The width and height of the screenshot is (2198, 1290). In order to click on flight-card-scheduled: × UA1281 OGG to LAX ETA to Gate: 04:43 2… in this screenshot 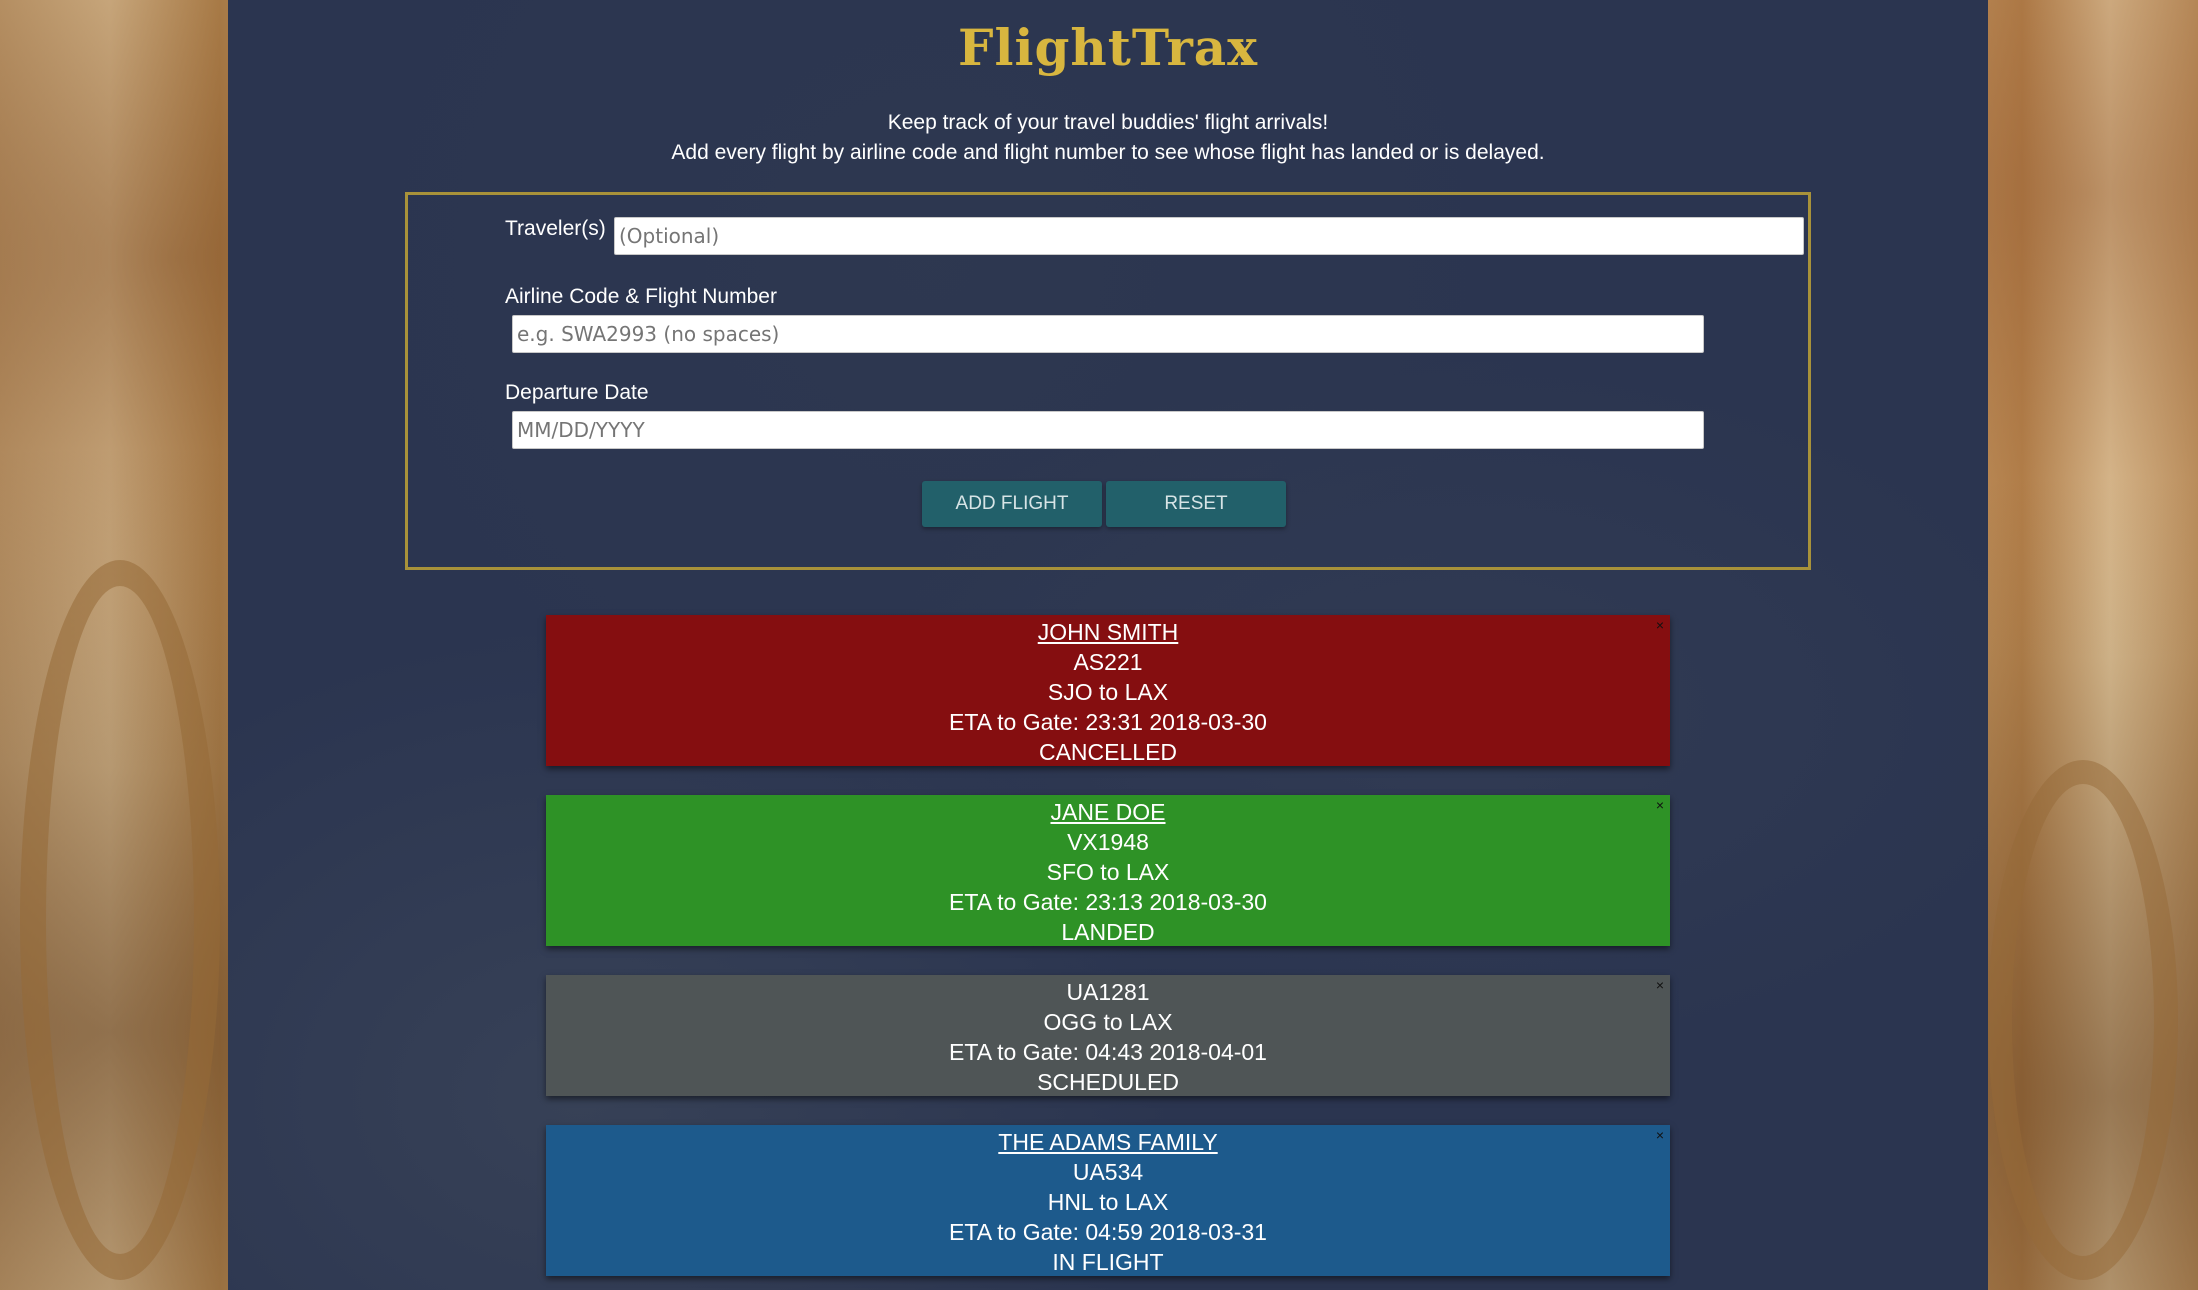, I will do `click(1108, 1035)`.